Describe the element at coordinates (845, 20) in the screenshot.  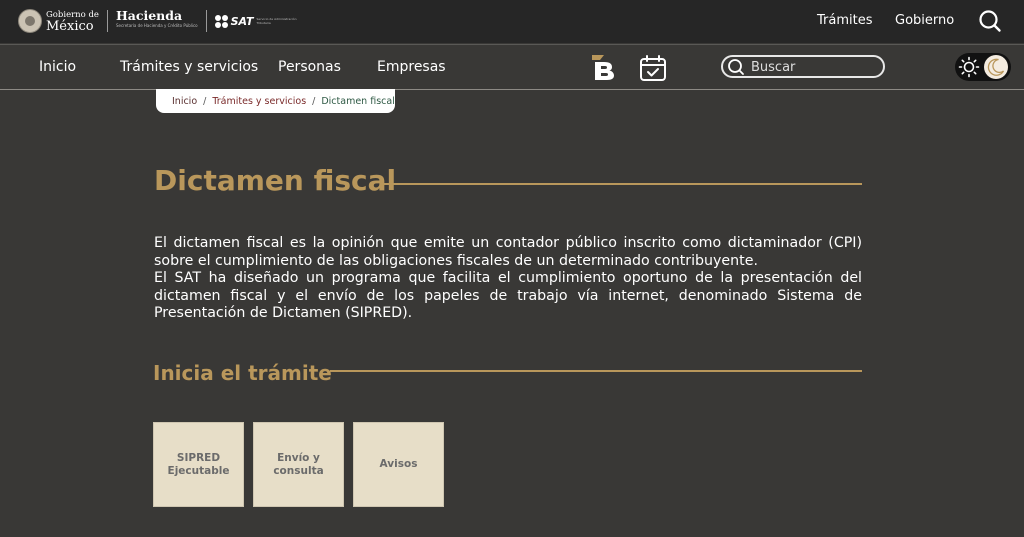
I see `top-link-tramites: Trámites` at that location.